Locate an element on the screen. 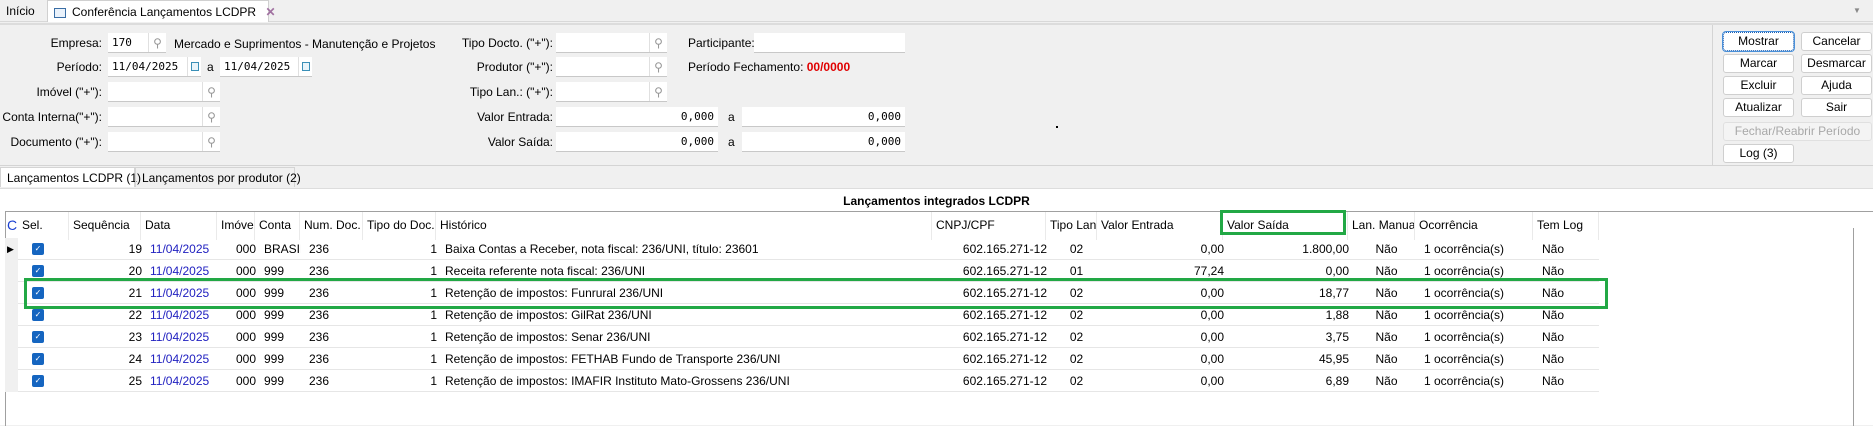 Image resolution: width=1873 pixels, height=426 pixels. ajuda-button: Ajuda is located at coordinates (1836, 85).